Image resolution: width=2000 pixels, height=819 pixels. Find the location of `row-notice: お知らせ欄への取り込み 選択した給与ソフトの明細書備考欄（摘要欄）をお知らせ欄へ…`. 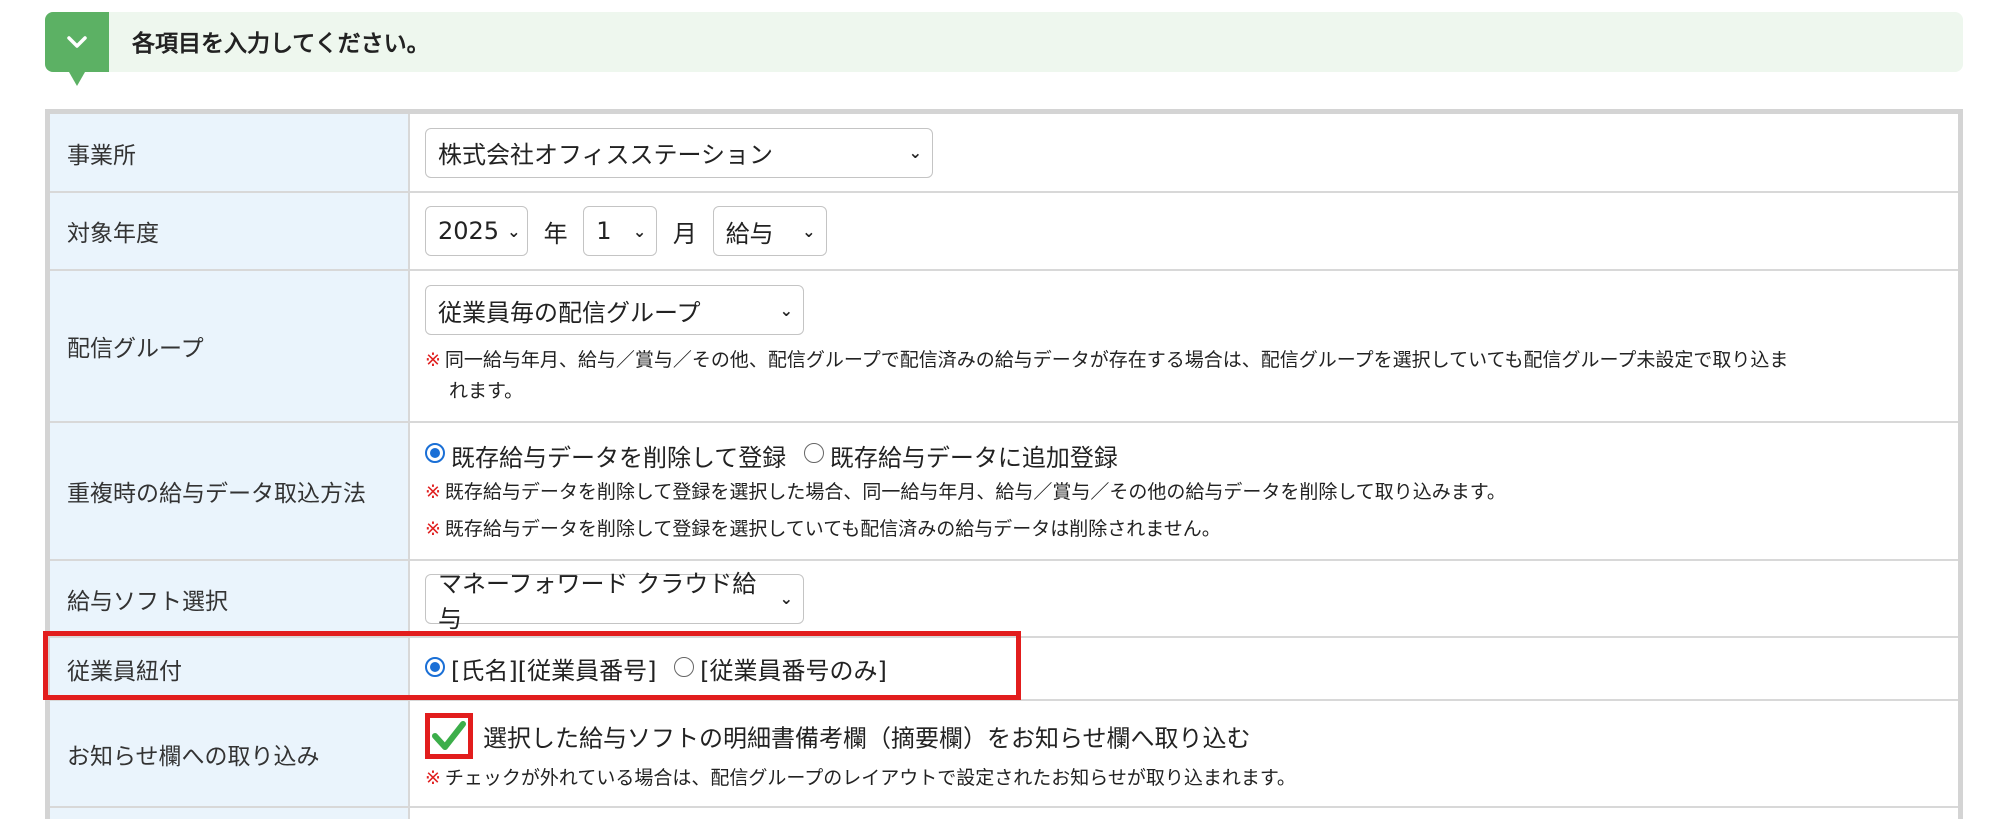

row-notice: お知らせ欄への取り込み 選択した給与ソフトの明細書備考欄（摘要欄）をお知らせ欄へ… is located at coordinates (1004, 754).